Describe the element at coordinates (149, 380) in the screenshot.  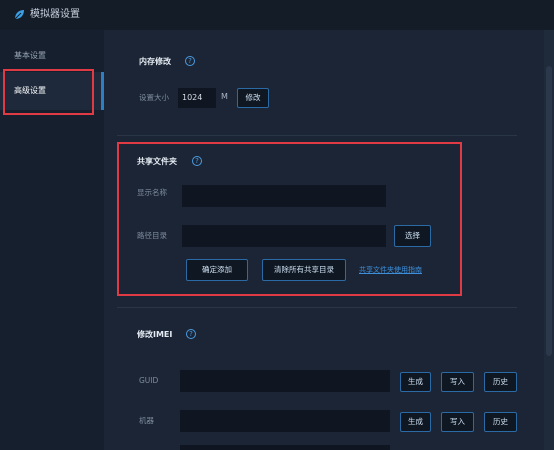
I see `imei-row-label: GUID` at that location.